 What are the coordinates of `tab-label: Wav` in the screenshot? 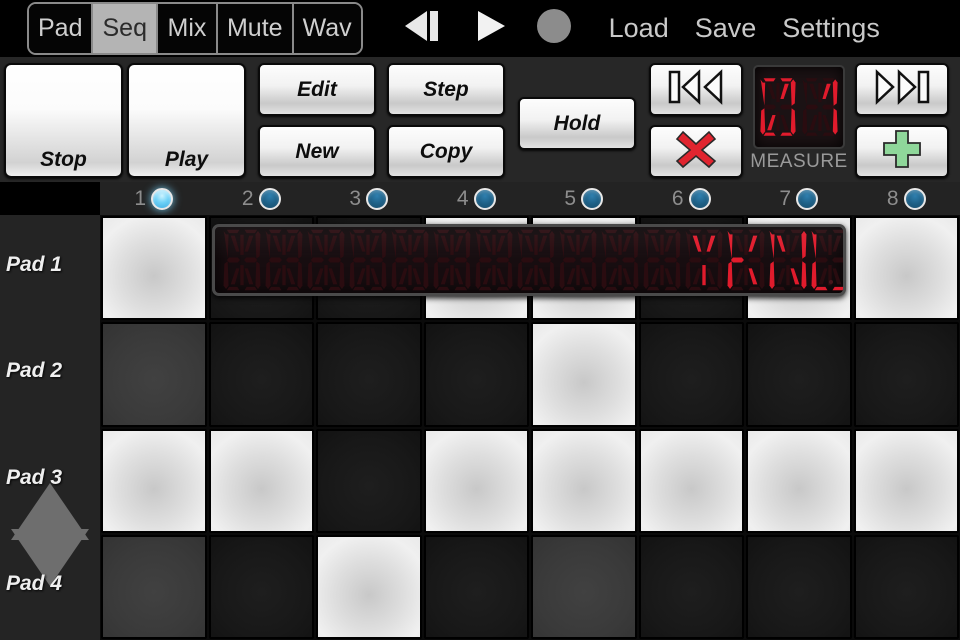 It's located at (327, 28).